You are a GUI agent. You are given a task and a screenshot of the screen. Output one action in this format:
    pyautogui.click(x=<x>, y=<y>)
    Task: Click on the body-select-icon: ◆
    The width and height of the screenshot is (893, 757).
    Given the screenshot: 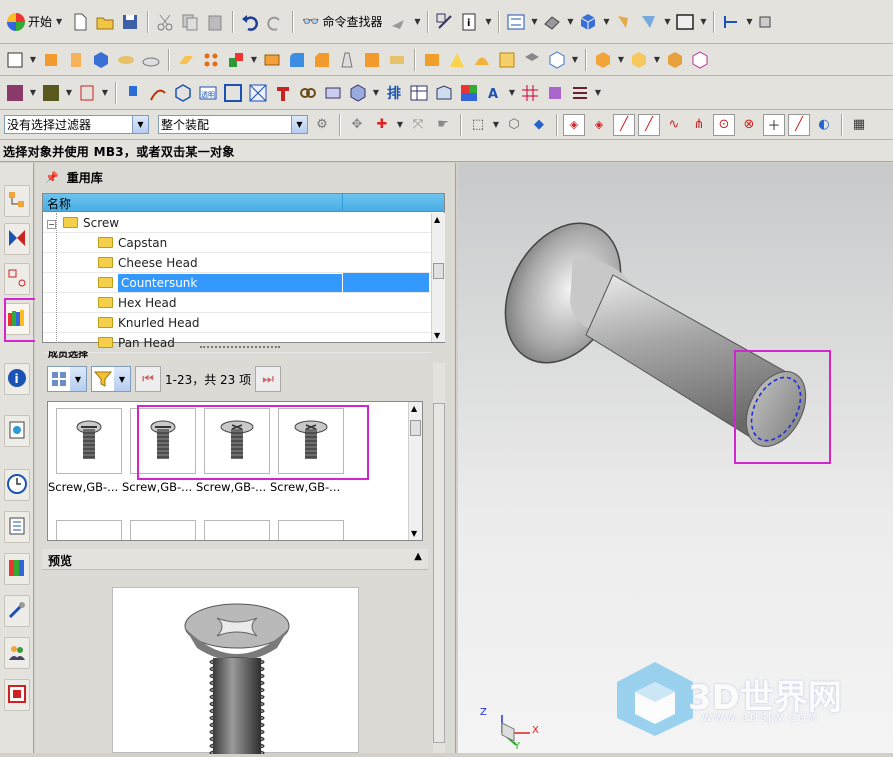 What is the action you would take?
    pyautogui.click(x=539, y=125)
    